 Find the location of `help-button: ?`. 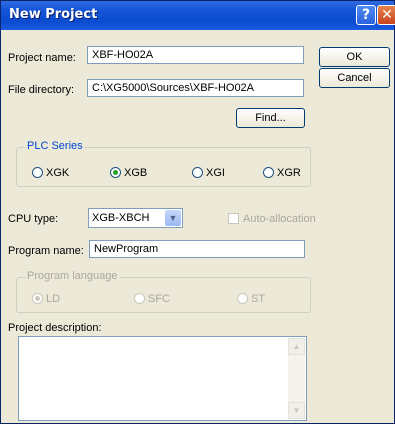

help-button: ? is located at coordinates (366, 15).